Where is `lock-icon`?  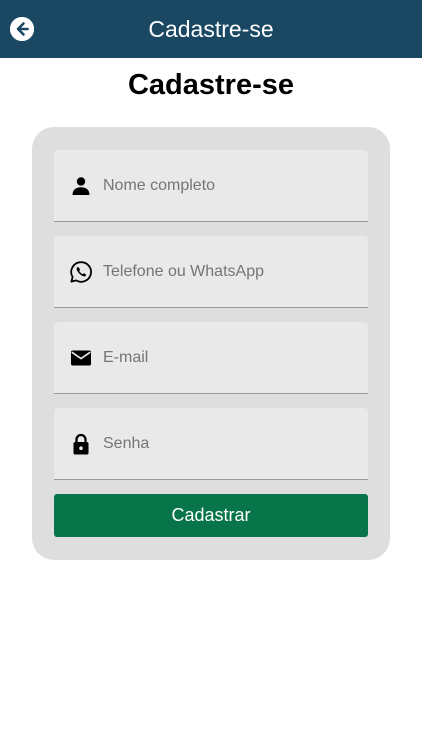
lock-icon is located at coordinates (81, 444).